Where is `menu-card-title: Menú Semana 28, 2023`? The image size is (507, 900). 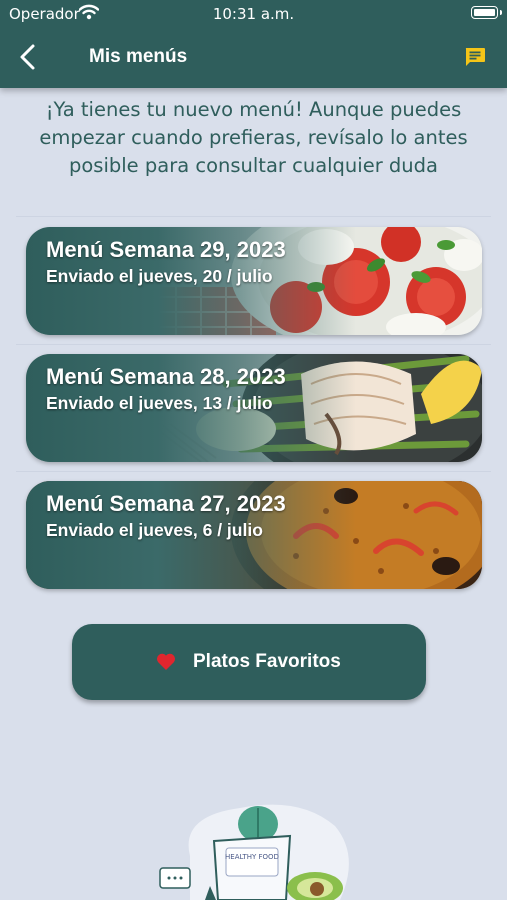 menu-card-title: Menú Semana 28, 2023 is located at coordinates (166, 376).